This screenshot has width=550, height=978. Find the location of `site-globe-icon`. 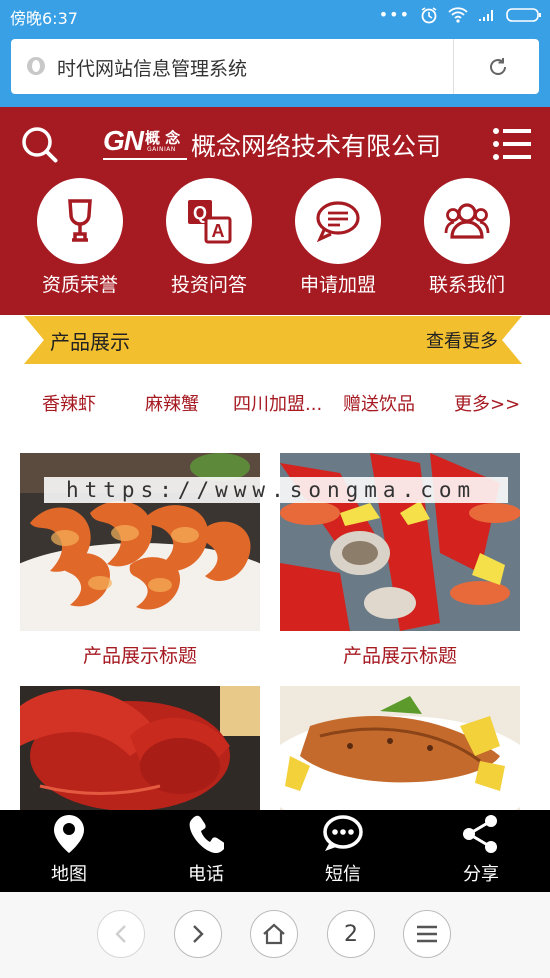

site-globe-icon is located at coordinates (36, 66).